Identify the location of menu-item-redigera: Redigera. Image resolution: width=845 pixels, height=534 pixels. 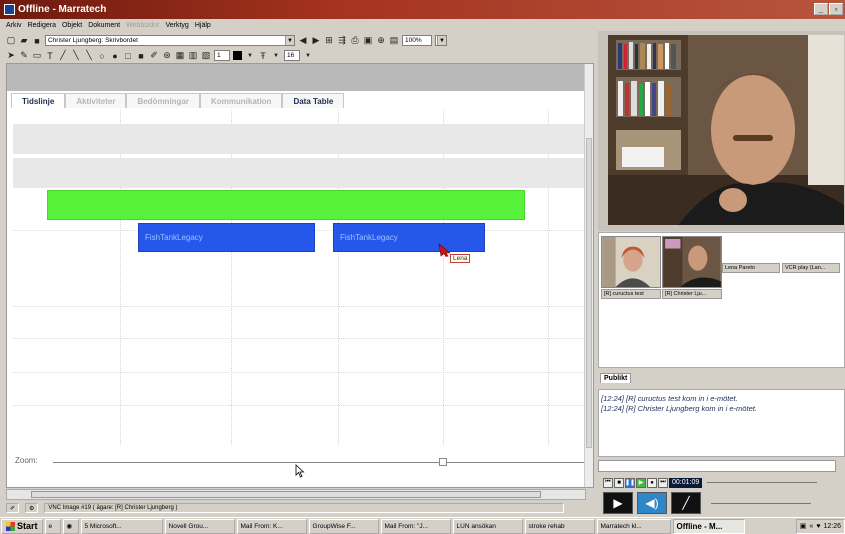
(42, 25).